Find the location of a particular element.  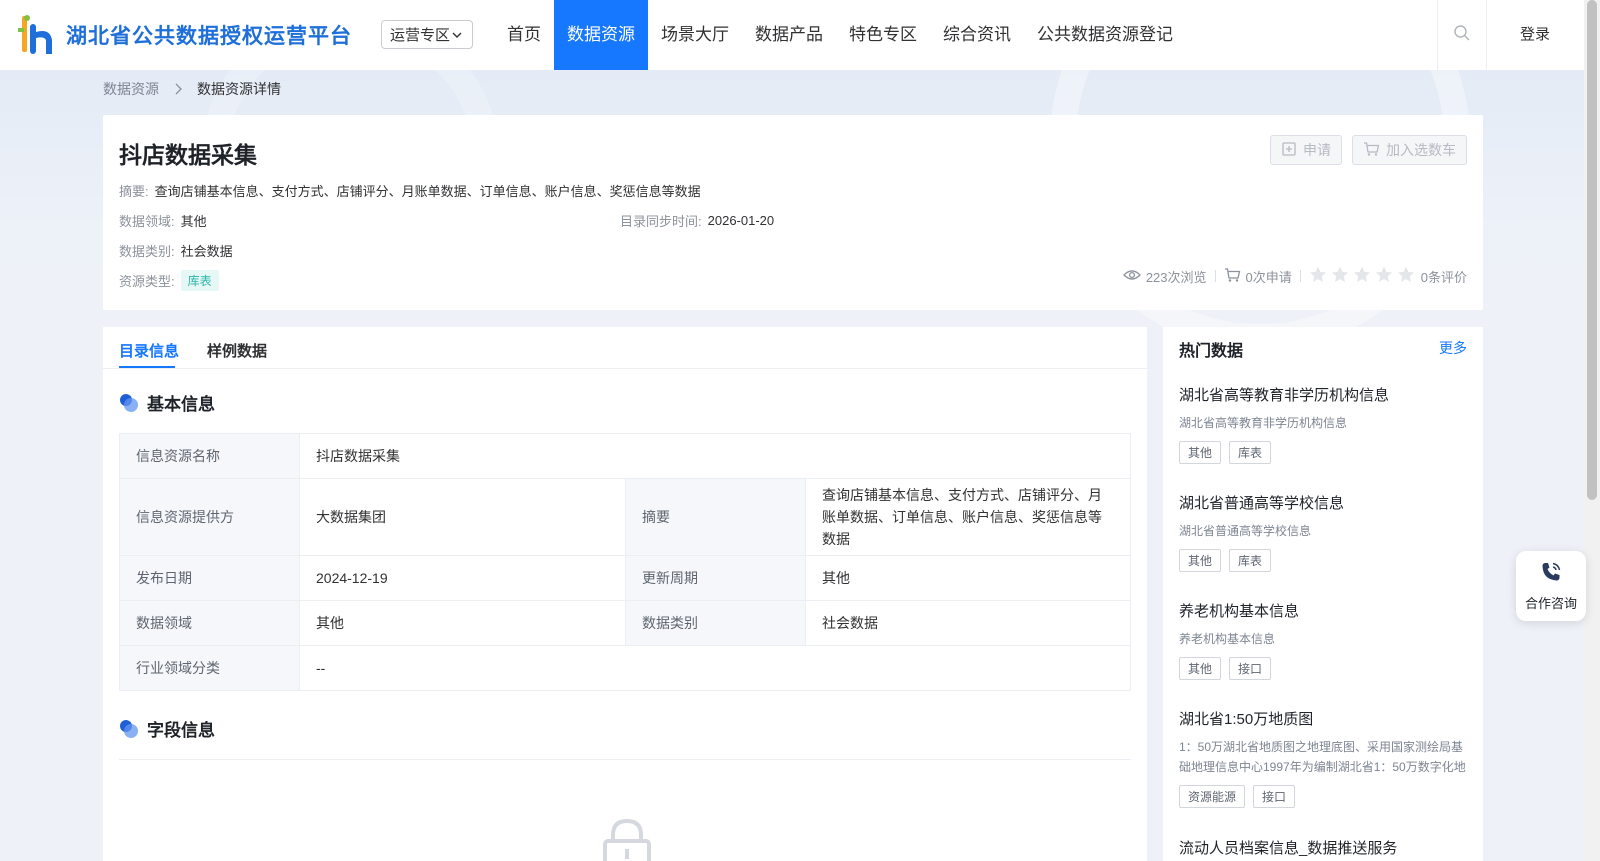

apply-icon is located at coordinates (1289, 150).